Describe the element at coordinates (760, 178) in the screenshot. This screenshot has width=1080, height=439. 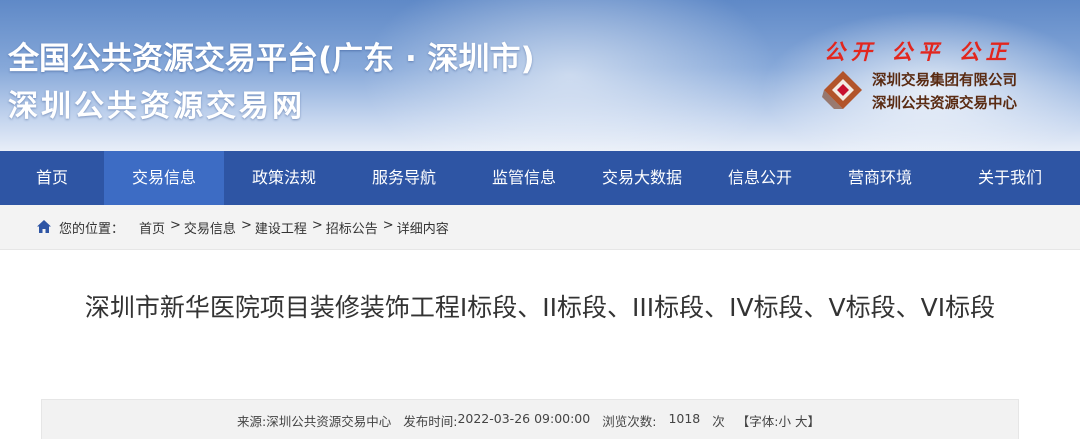
I see `nav-item-disclosure: 信息公开` at that location.